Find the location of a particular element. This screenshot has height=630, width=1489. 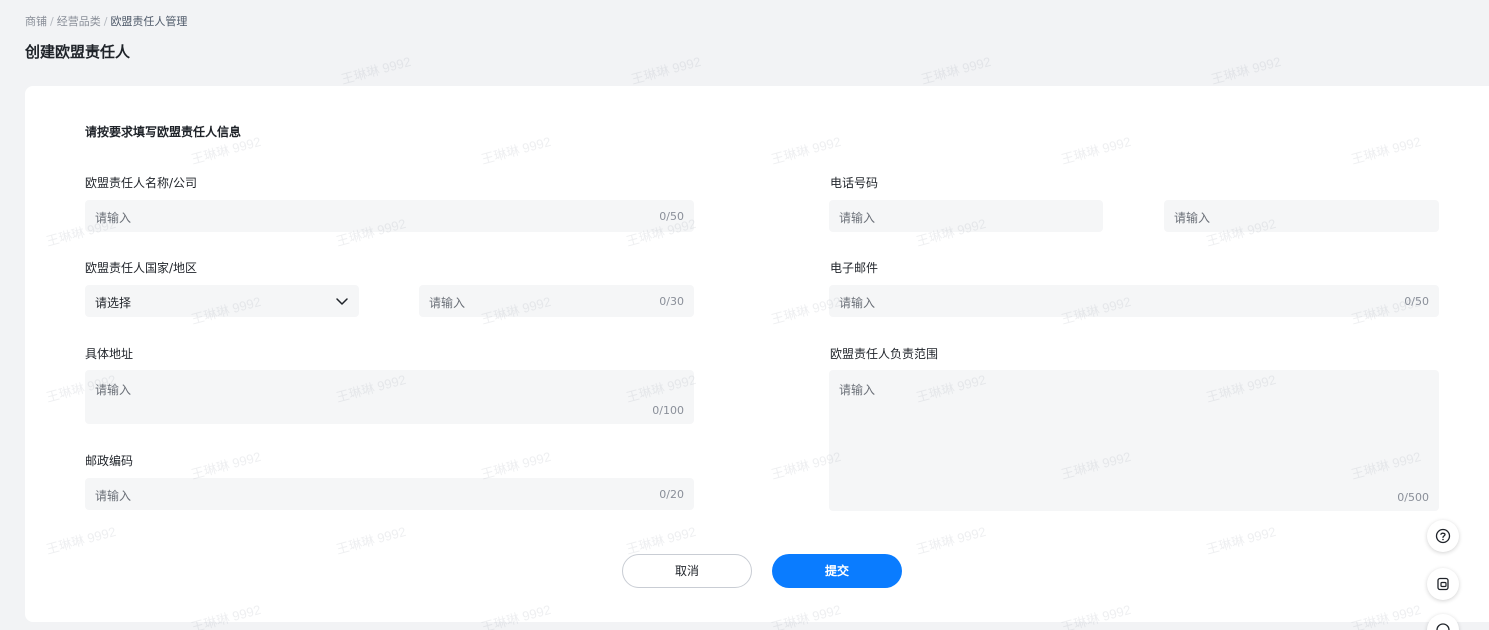

email-input: 请输入 0/50 is located at coordinates (1134, 301).